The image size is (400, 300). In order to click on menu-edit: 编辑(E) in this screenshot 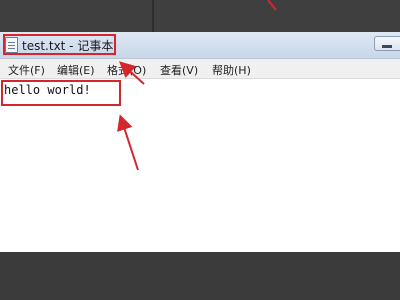, I will do `click(76, 70)`.